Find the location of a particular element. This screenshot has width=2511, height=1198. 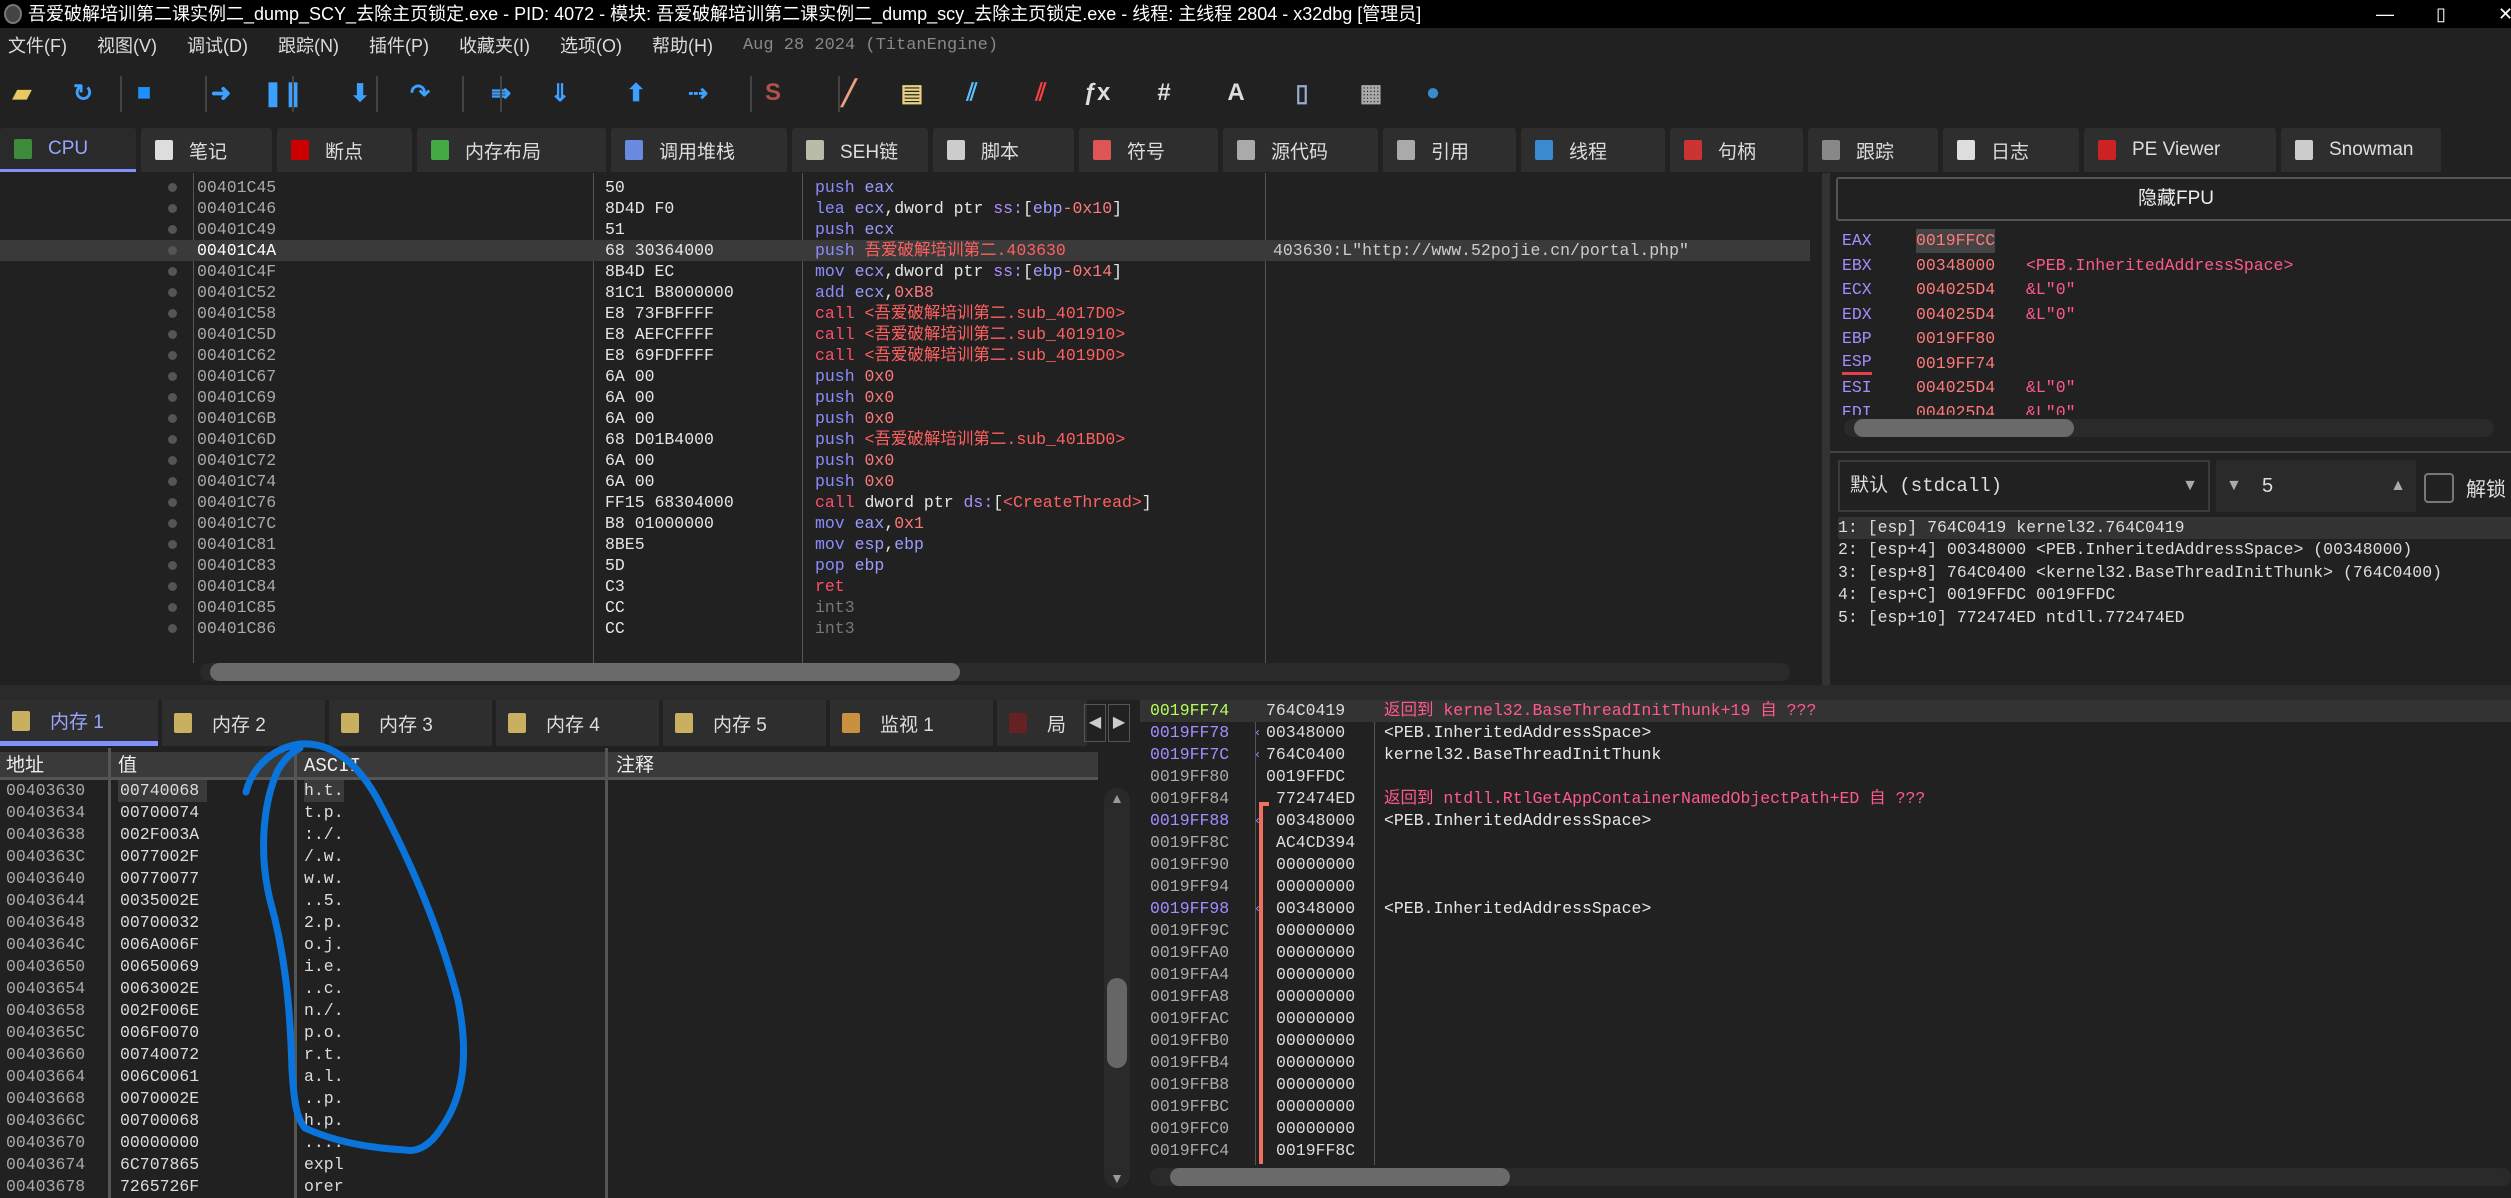

hand-drawn-annotation-circle is located at coordinates (355, 947).